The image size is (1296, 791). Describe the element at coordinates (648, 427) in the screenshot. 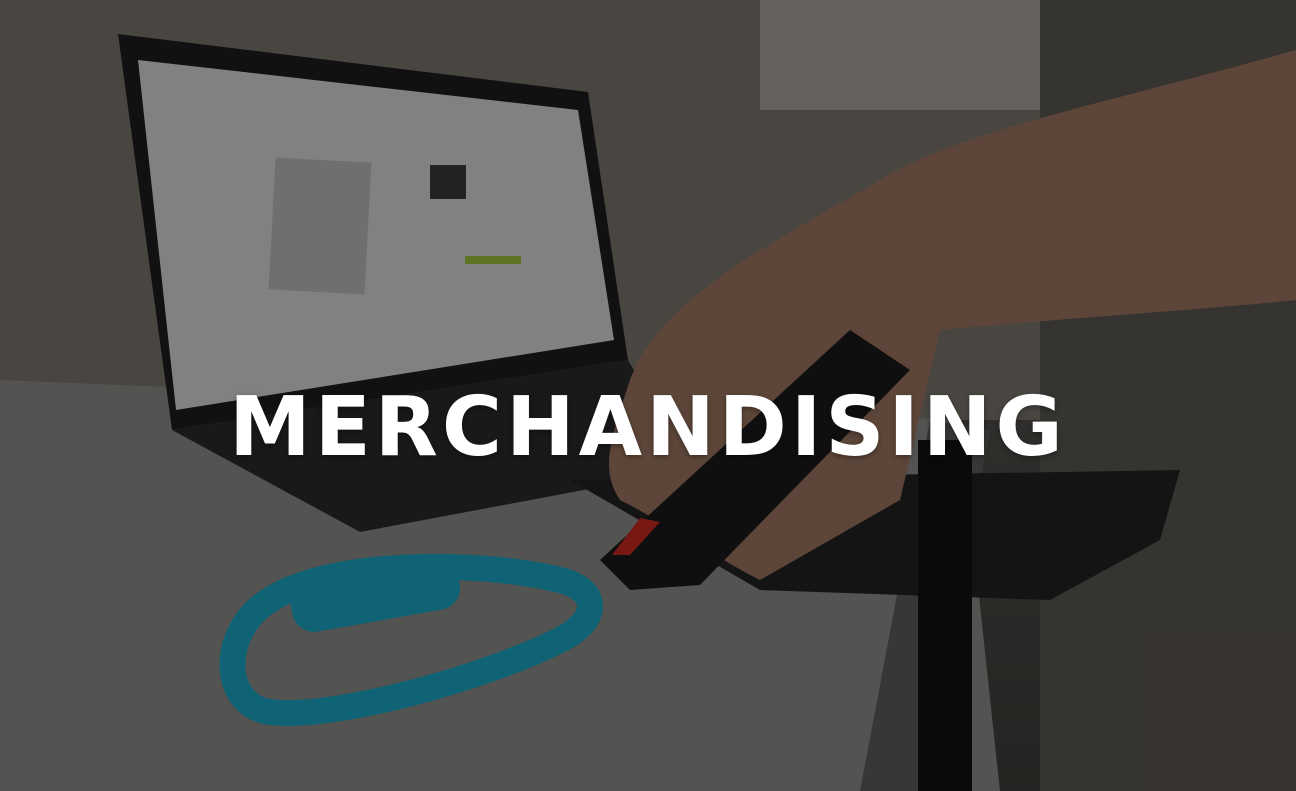

I see `hero-title: MERCHANDISING` at that location.